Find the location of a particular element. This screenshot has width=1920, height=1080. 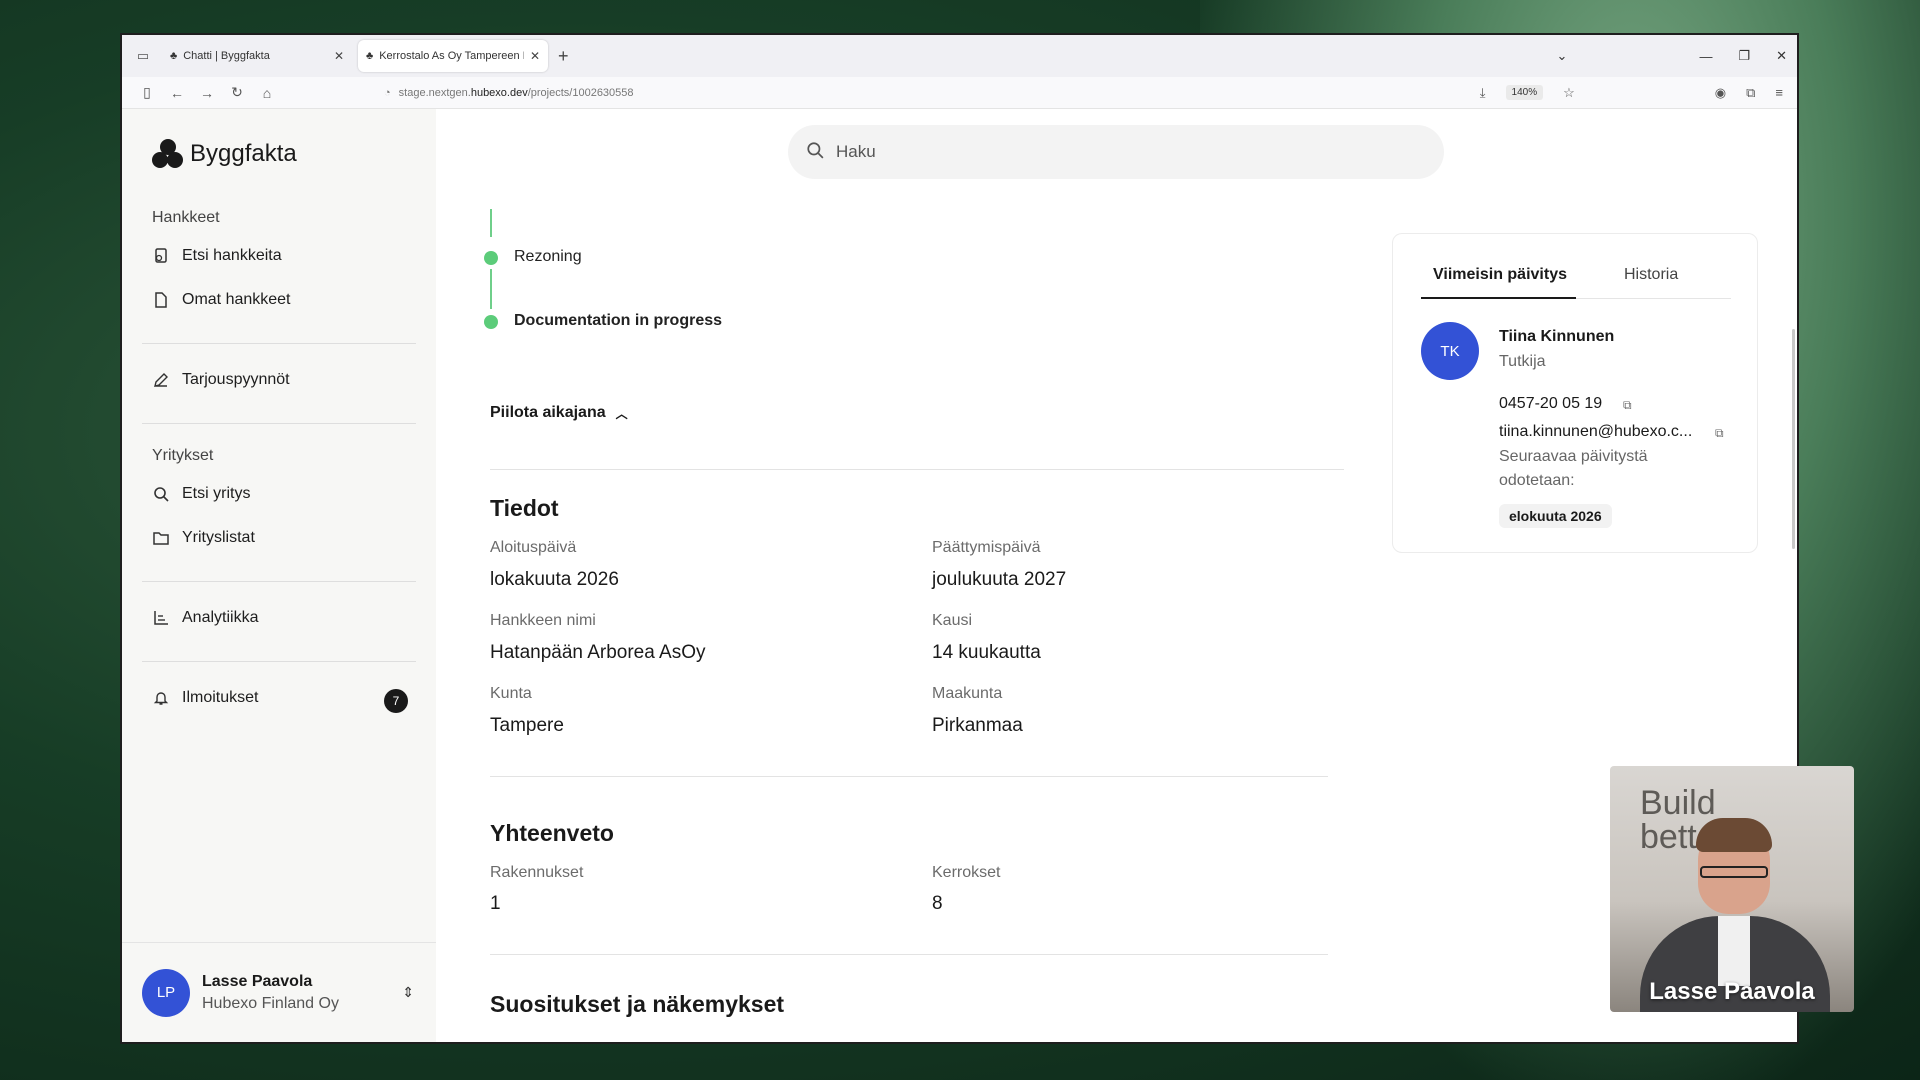

search-input: Haku is located at coordinates (1116, 152).